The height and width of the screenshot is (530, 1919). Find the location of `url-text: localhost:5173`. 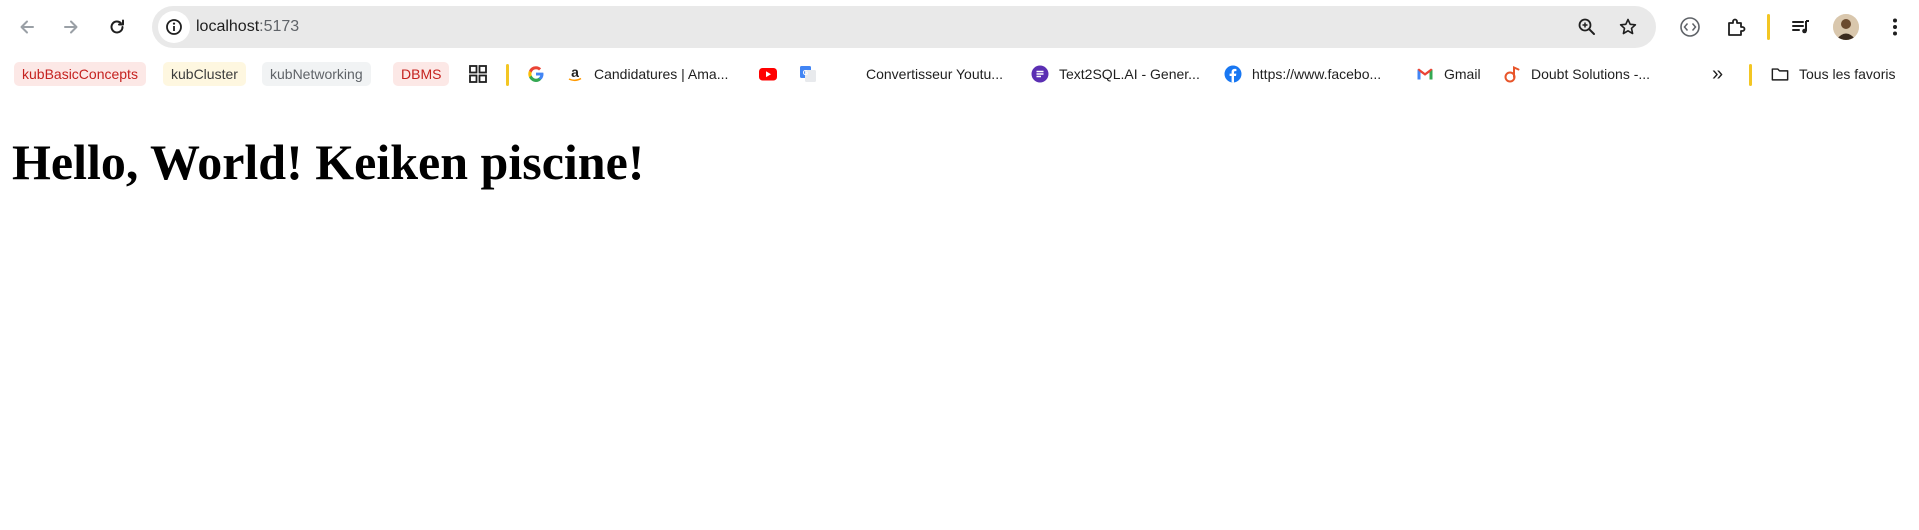

url-text: localhost:5173 is located at coordinates (247, 27).